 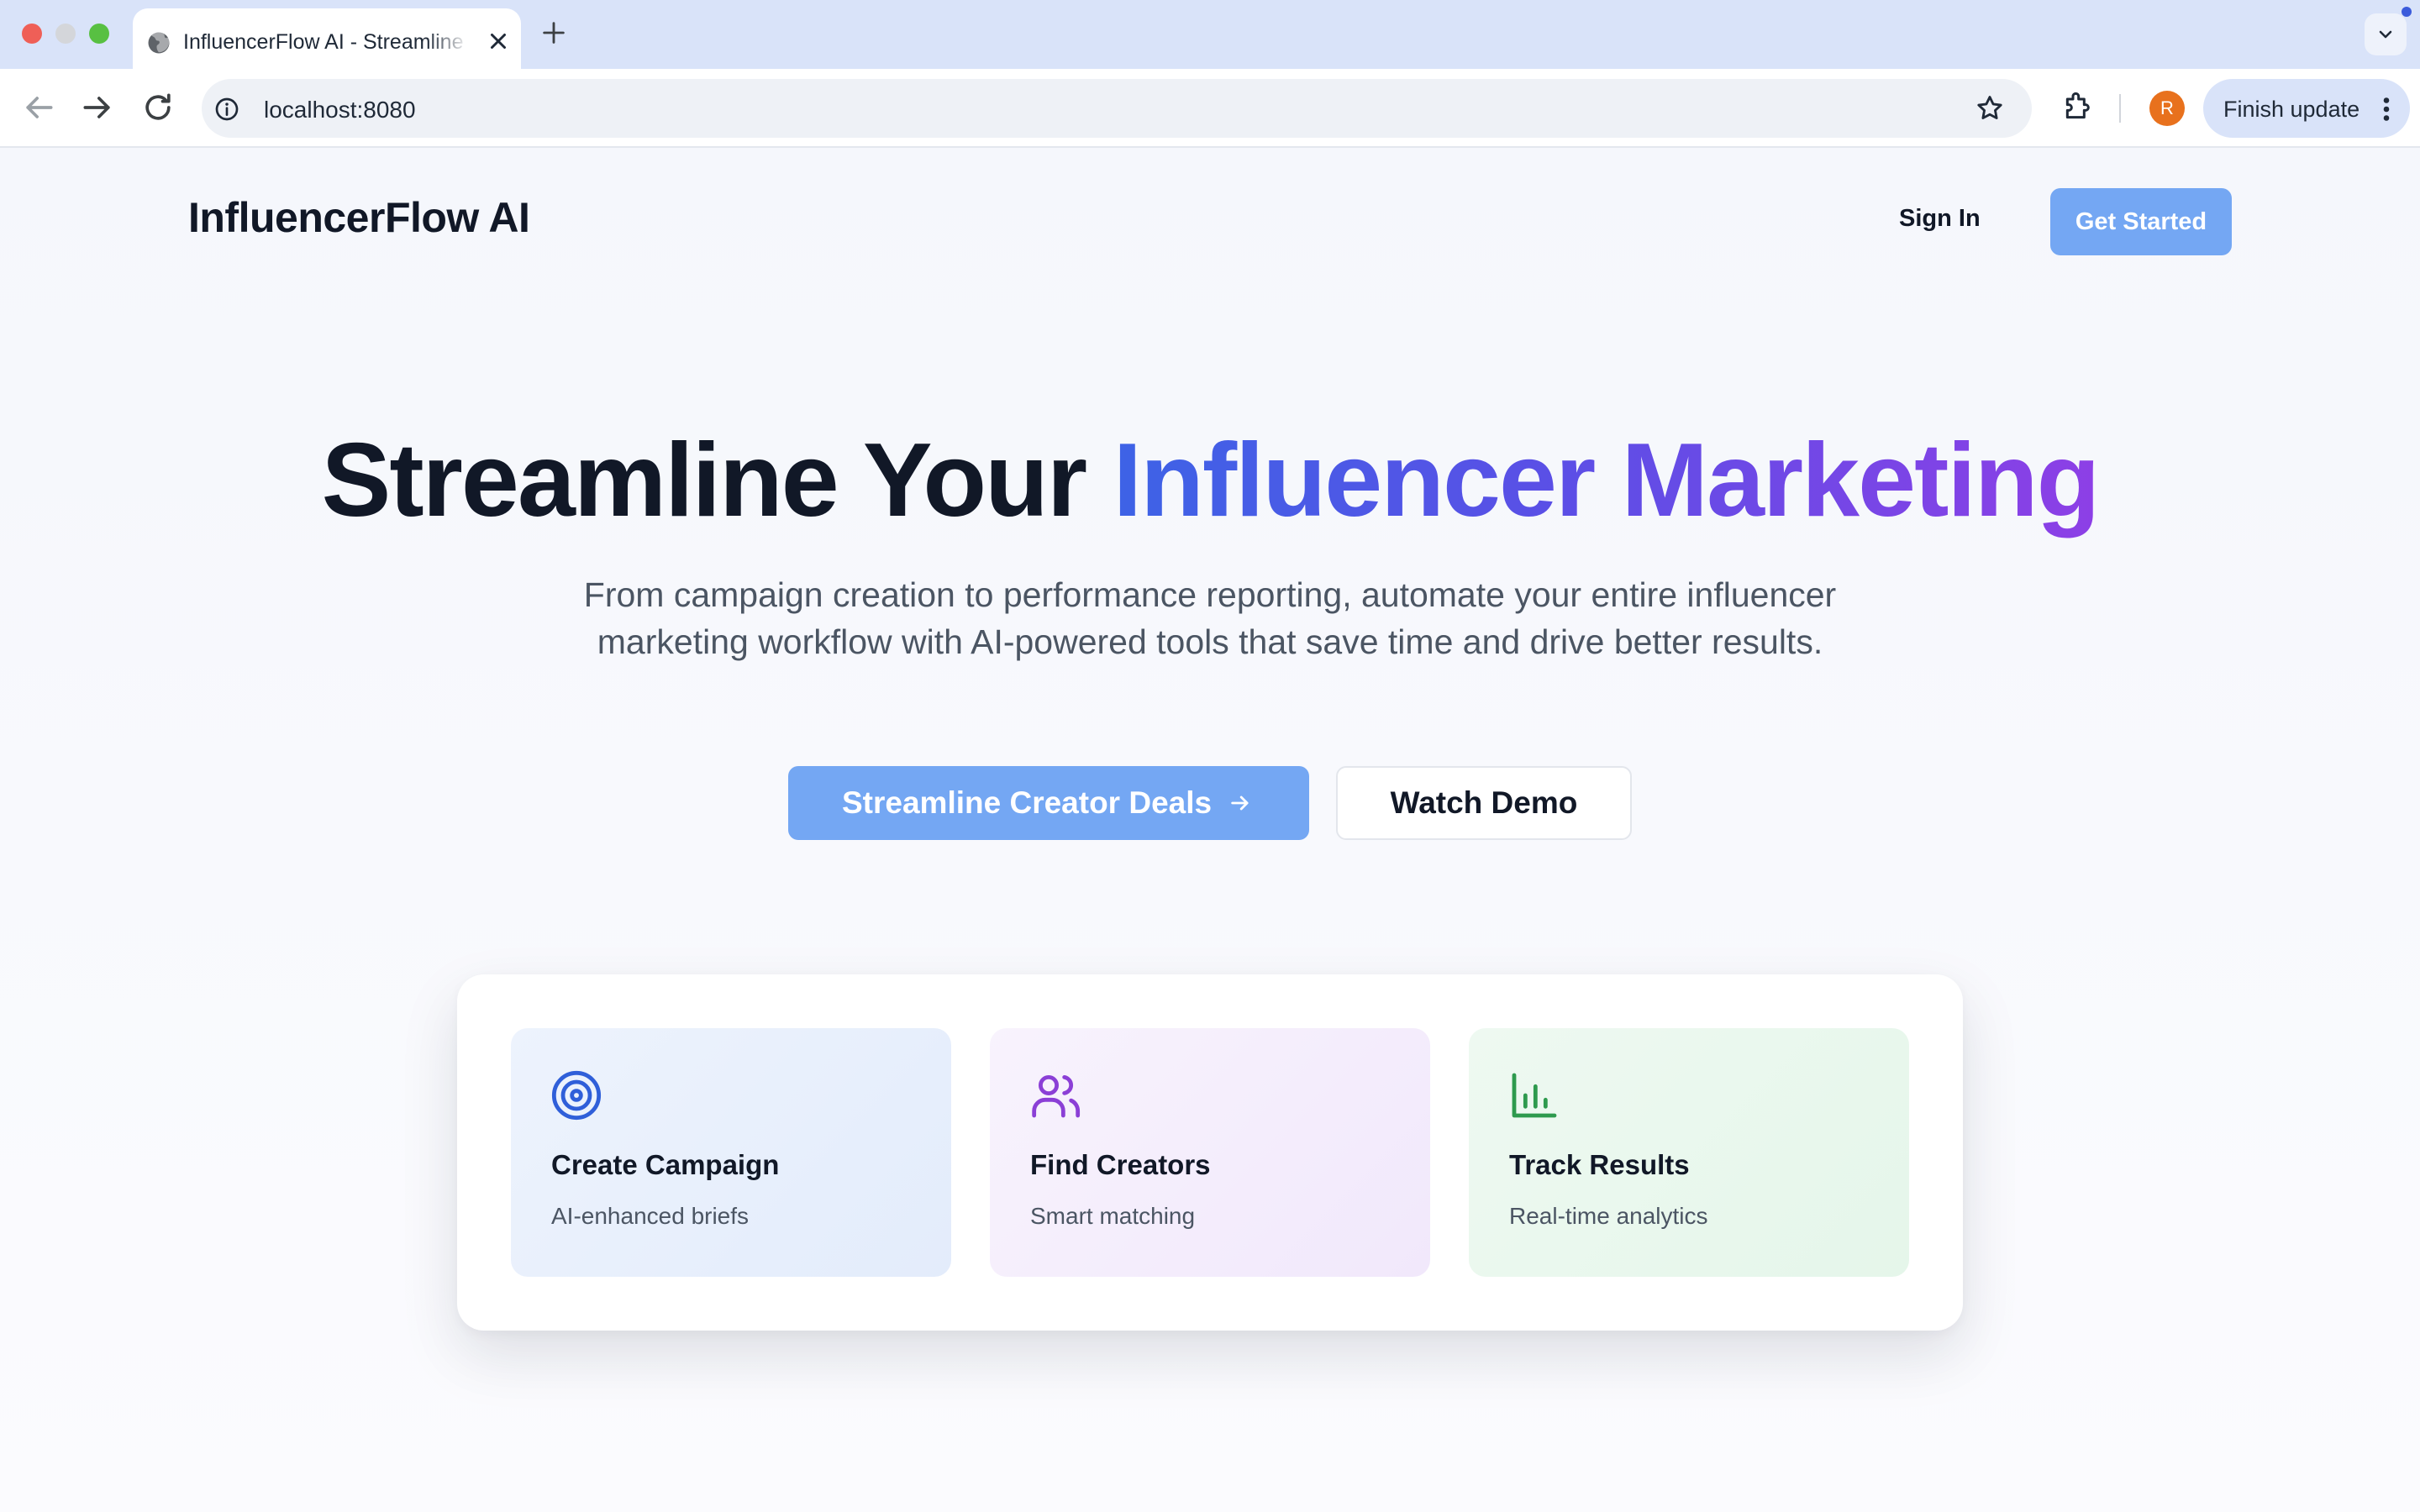 I want to click on tab-search-button, so click(x=2386, y=34).